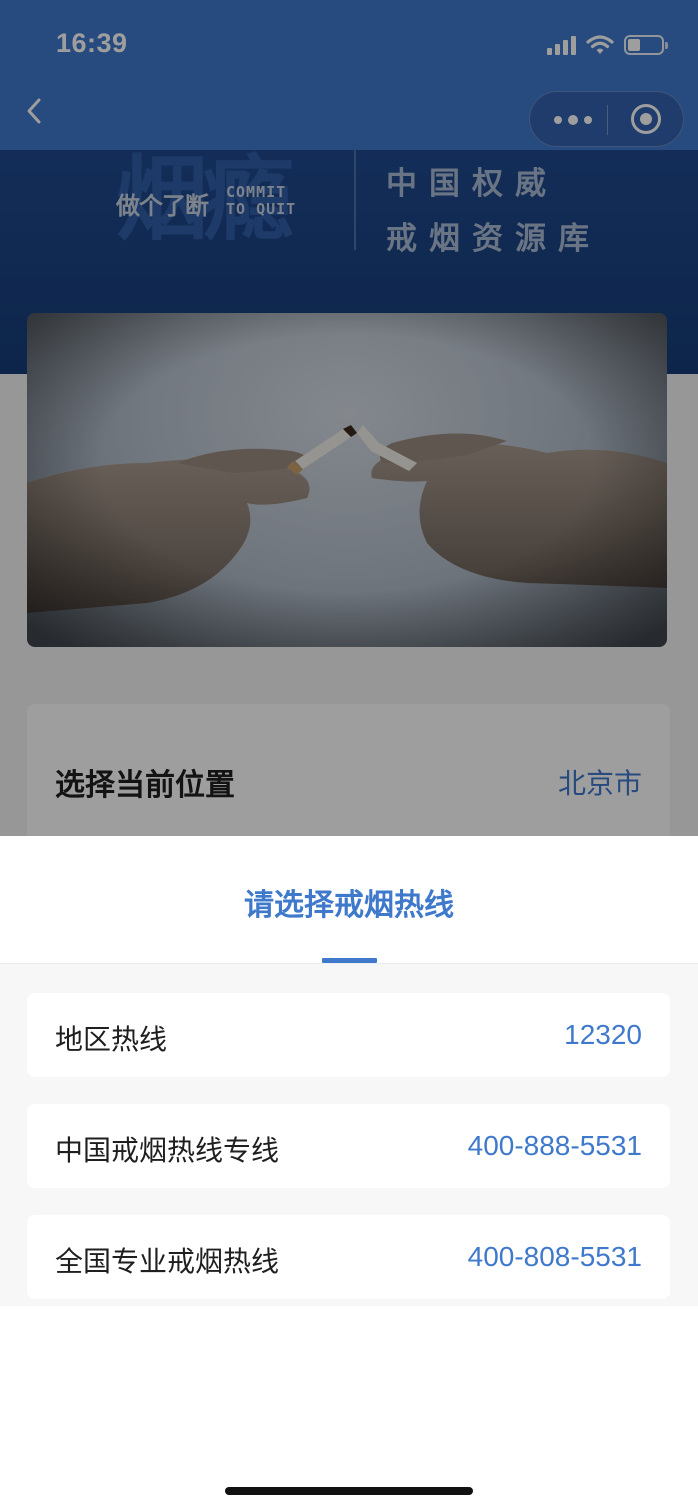  I want to click on hotline-row: 全国专业戒烟热线 400-808-5531, so click(348, 1257).